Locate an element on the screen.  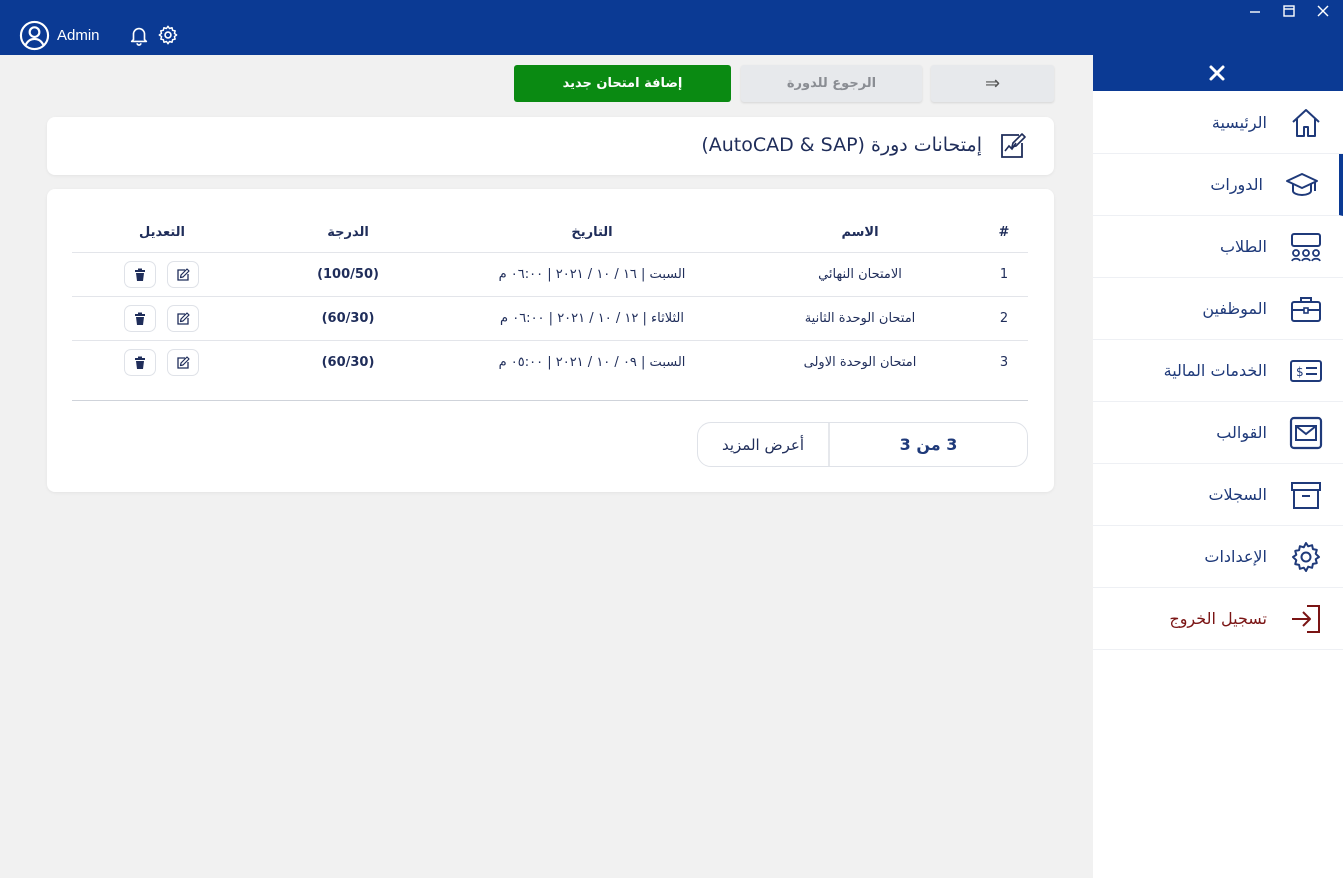
table-bottom-divider is located at coordinates (550, 400).